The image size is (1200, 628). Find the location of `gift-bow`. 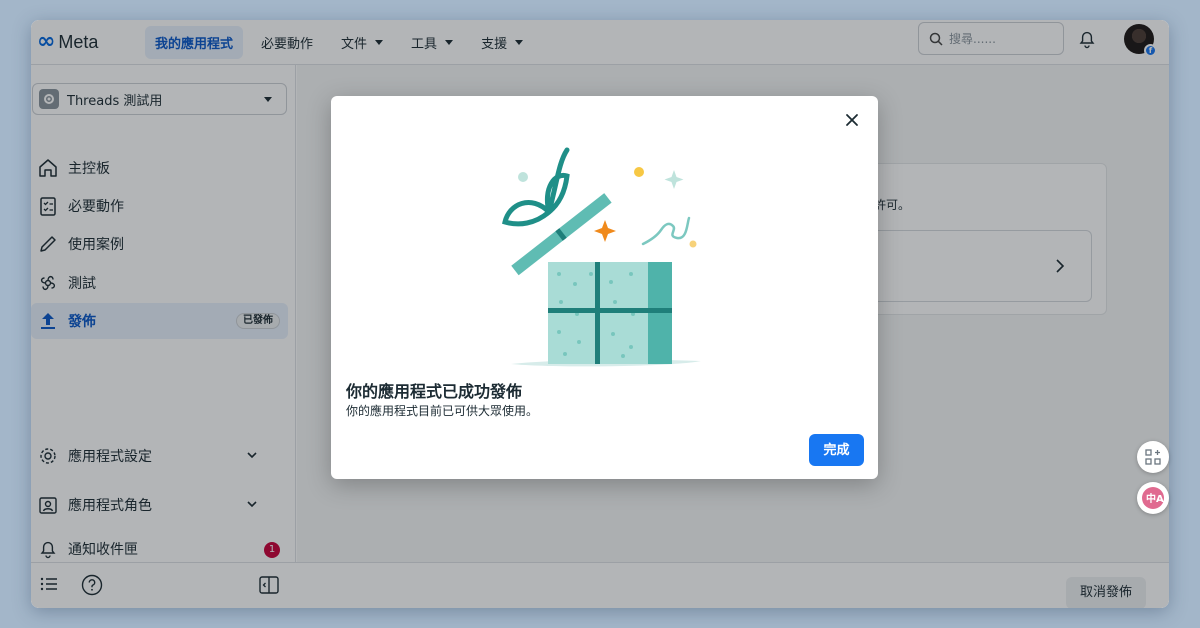

gift-bow is located at coordinates (536, 187).